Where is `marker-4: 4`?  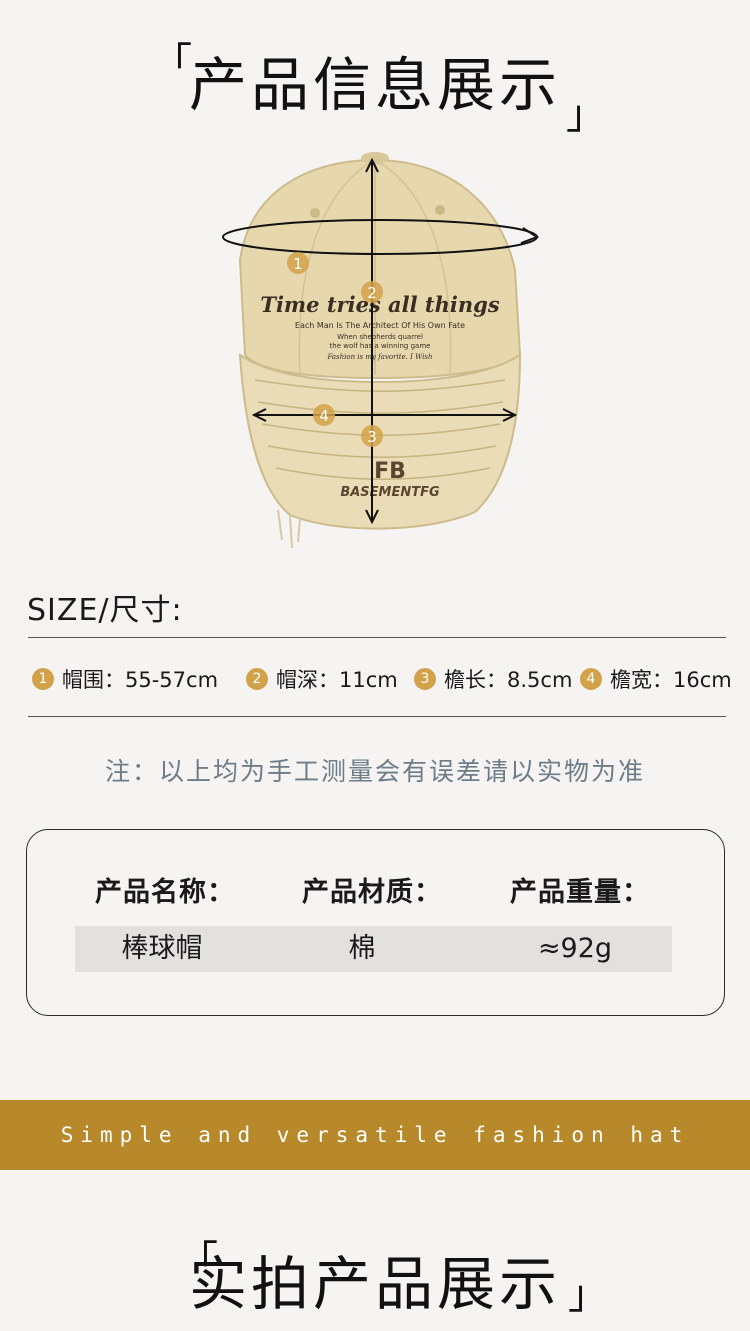
marker-4: 4 is located at coordinates (324, 415).